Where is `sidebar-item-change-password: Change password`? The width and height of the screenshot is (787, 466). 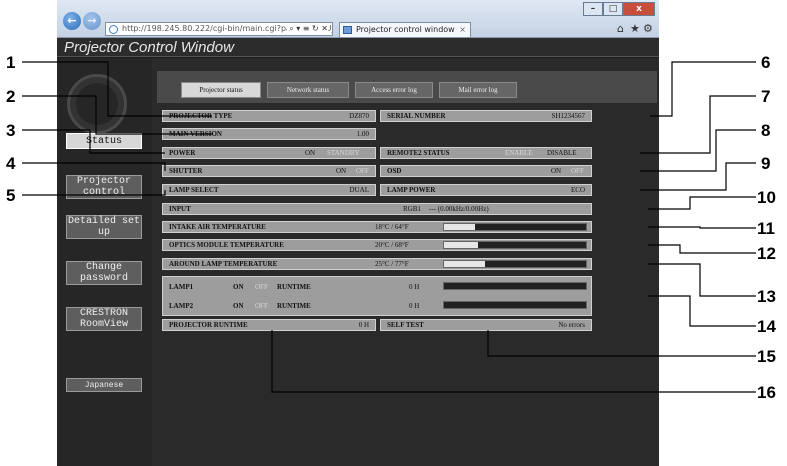
sidebar-item-change-password: Change password is located at coordinates (104, 273).